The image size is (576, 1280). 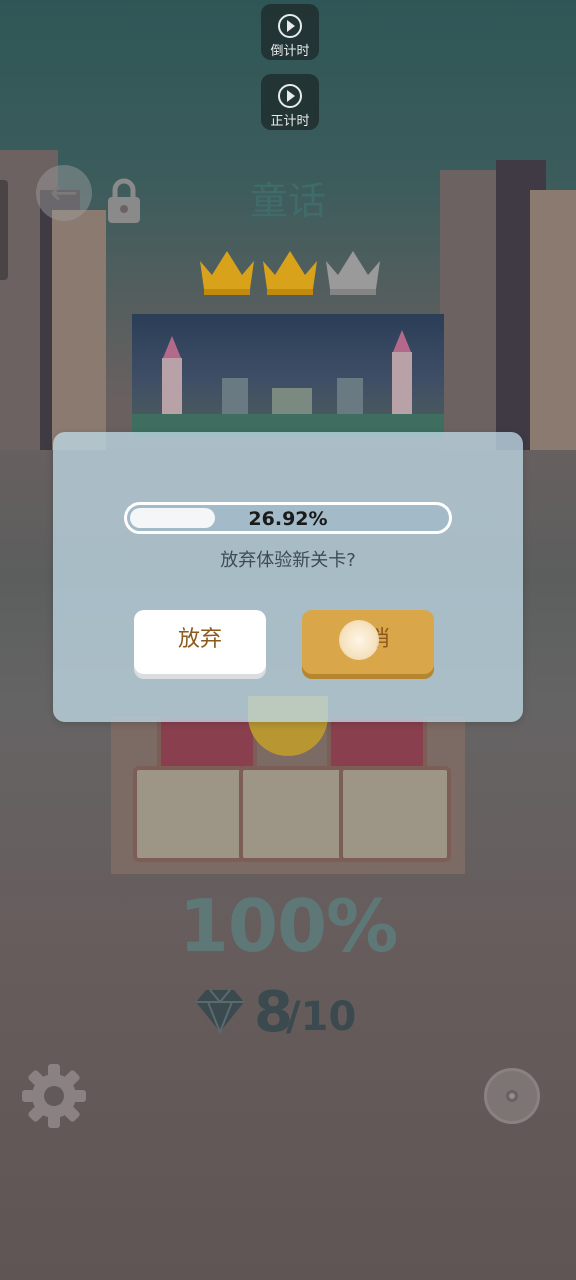 What do you see at coordinates (220, 1011) in the screenshot?
I see `gem-icon` at bounding box center [220, 1011].